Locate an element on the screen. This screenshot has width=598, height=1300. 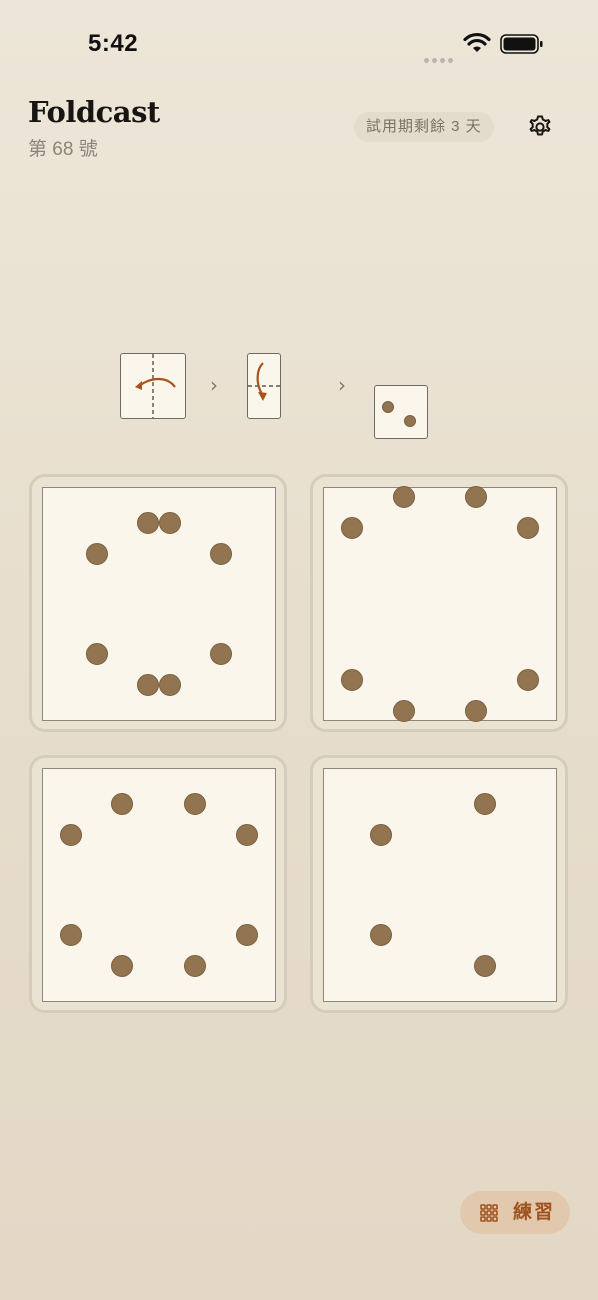
trial-badge: 試用期剩餘 3 天 is located at coordinates (424, 127).